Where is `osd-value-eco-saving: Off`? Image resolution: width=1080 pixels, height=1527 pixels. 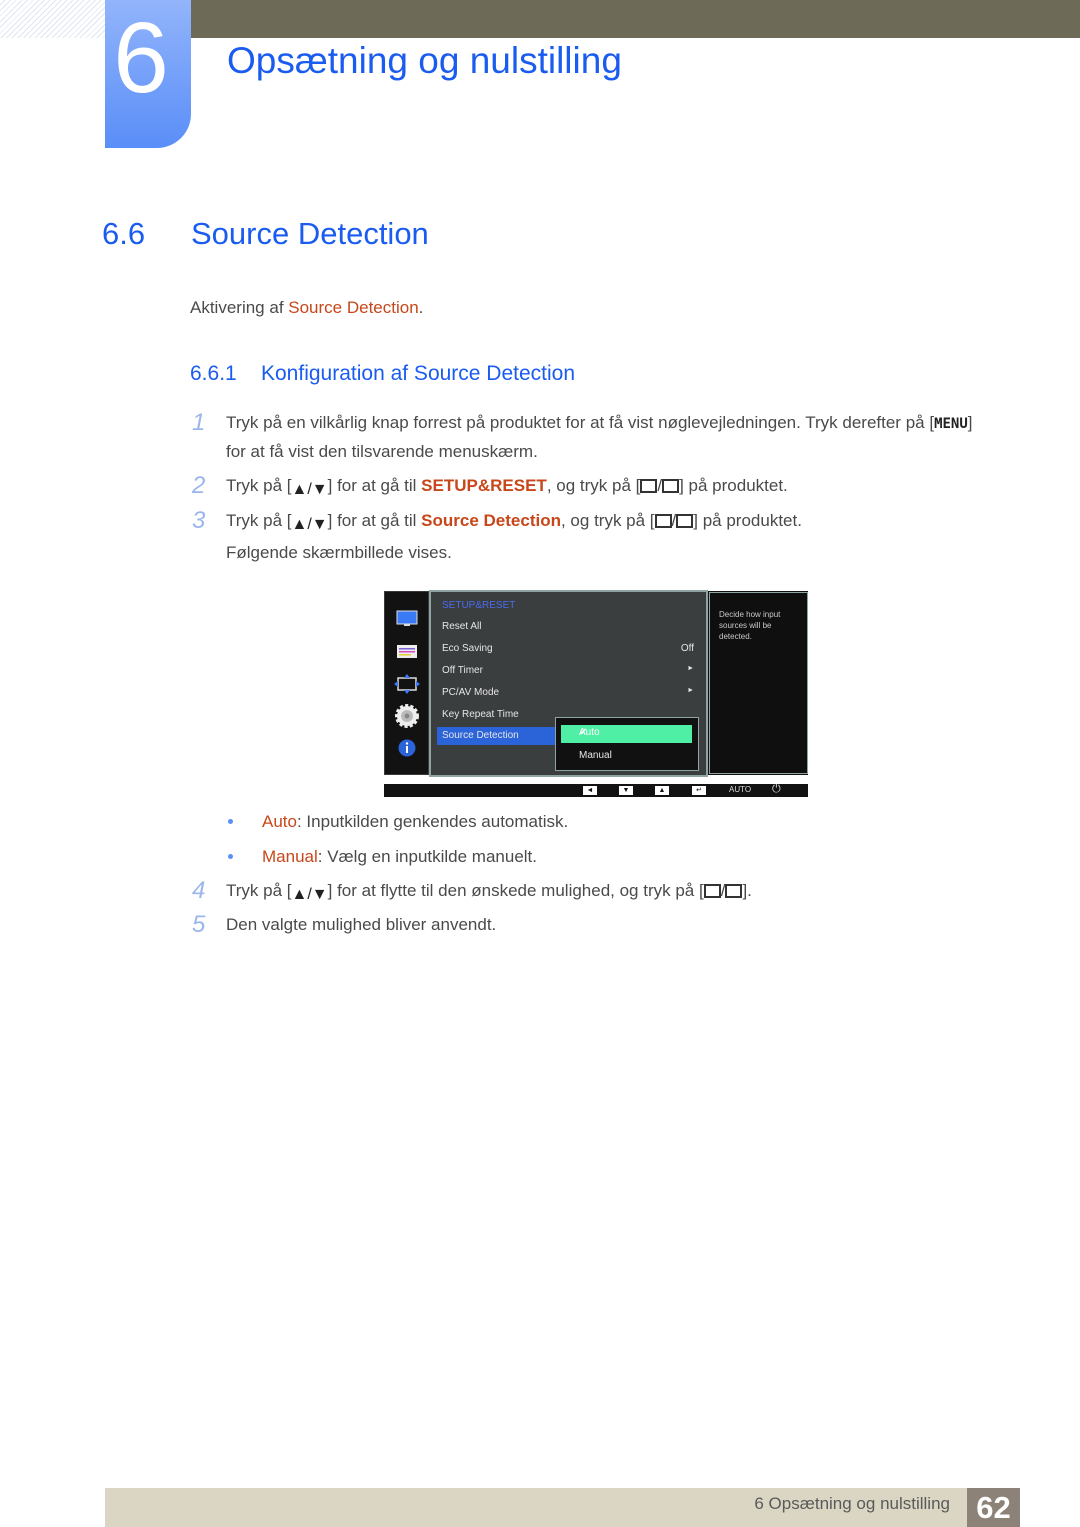 osd-value-eco-saving: Off is located at coordinates (687, 648).